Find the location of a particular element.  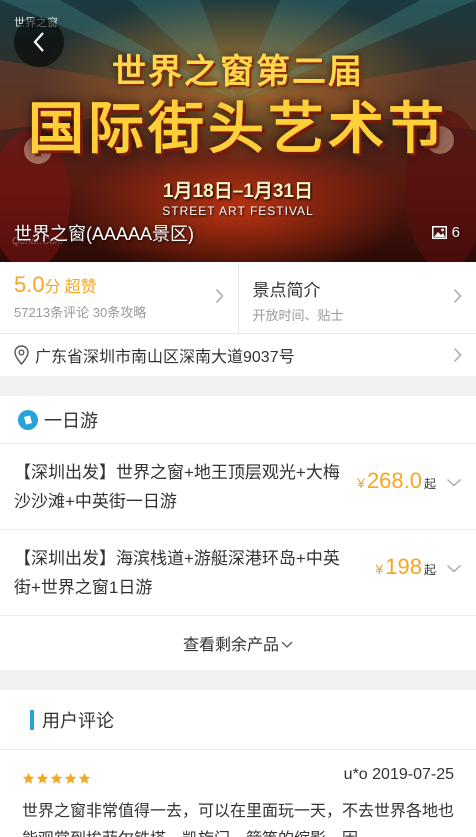

tour-item: 【深圳出发】海滨栈道+游艇深港环岛+中英街+世界之窗1日游 ¥ 198 起 is located at coordinates (238, 573).